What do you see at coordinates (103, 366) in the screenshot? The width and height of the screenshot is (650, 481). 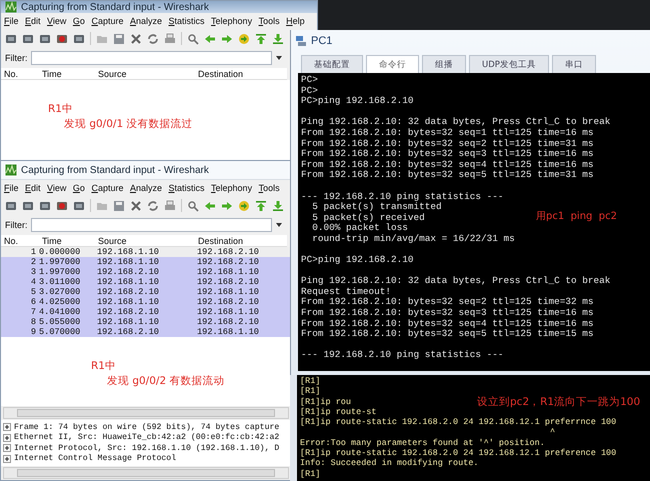 I see `annotation-text: R1中` at bounding box center [103, 366].